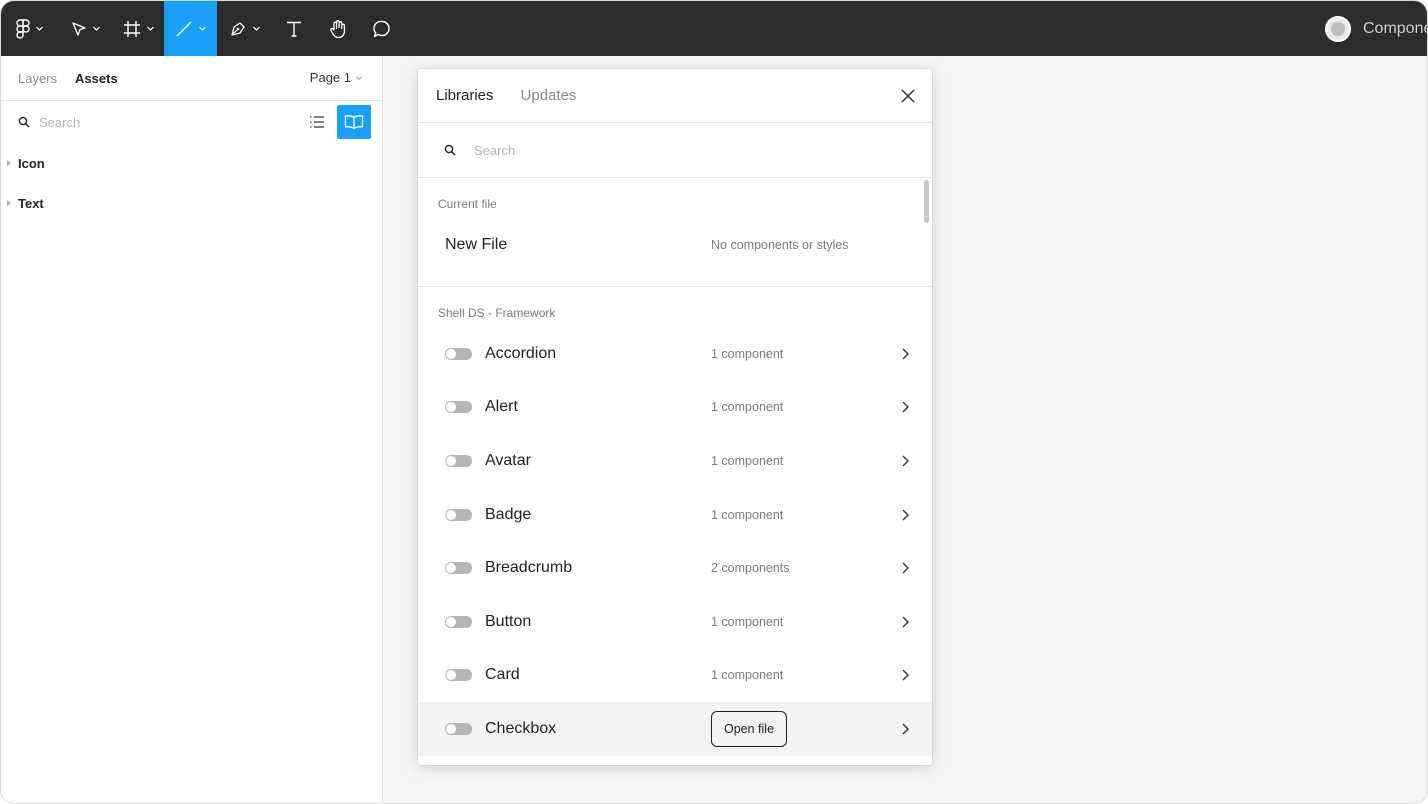 The width and height of the screenshot is (1428, 804). I want to click on page-label: Page 1, so click(330, 77).